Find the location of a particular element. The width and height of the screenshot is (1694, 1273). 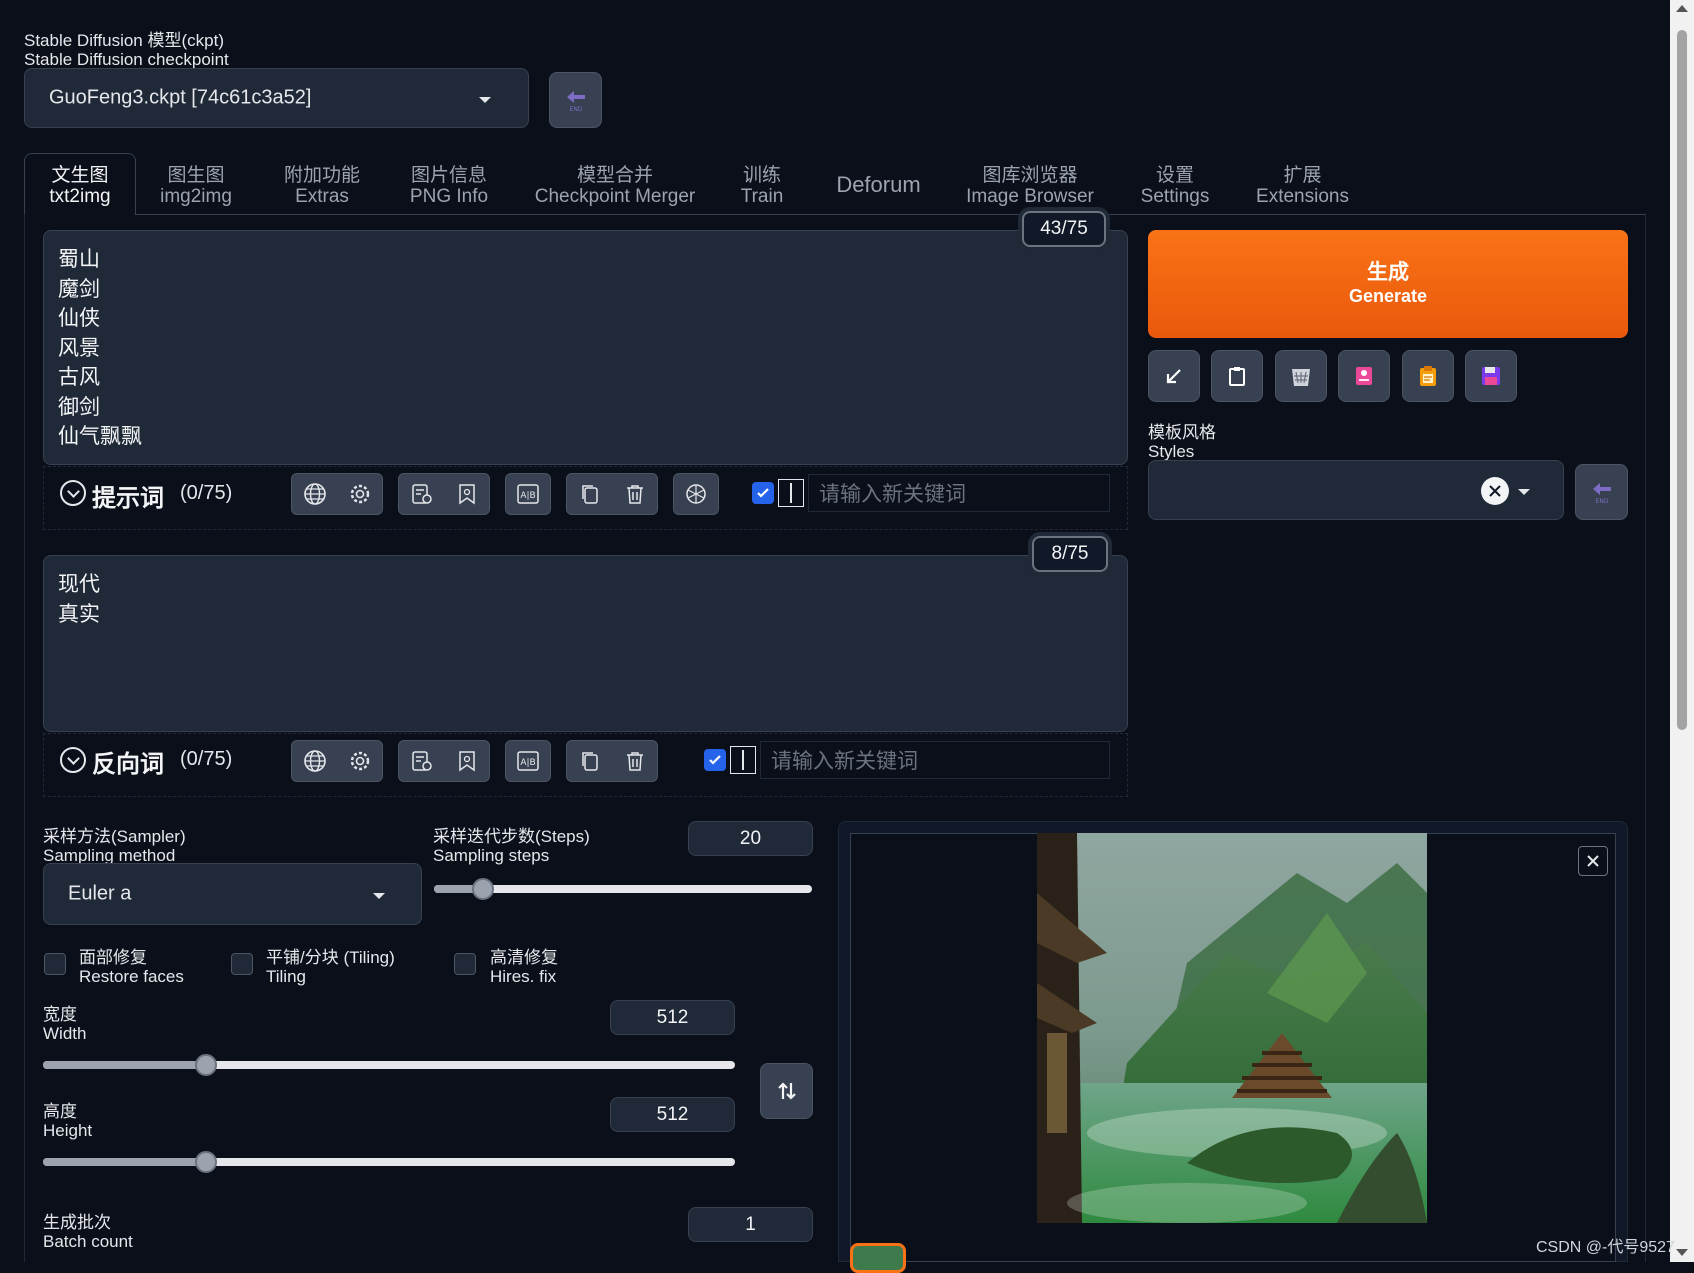

width-label-en: Width is located at coordinates (65, 1033).